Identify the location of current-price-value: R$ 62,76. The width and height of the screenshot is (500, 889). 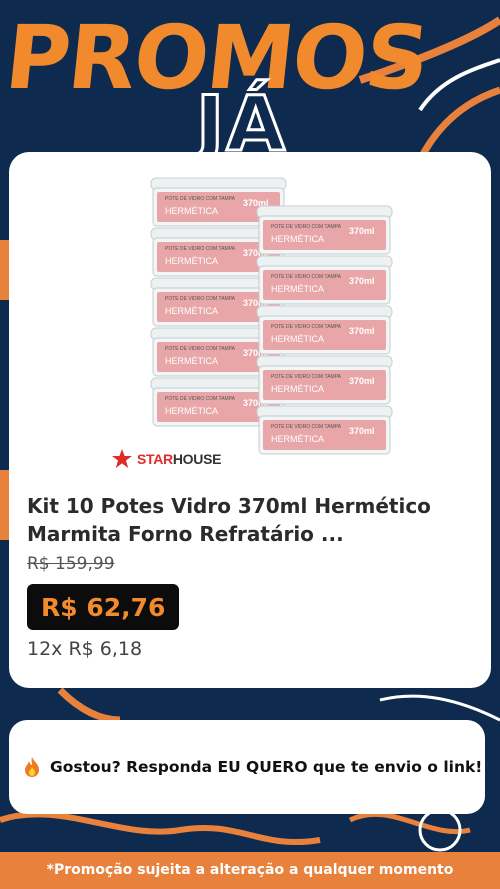
(103, 607).